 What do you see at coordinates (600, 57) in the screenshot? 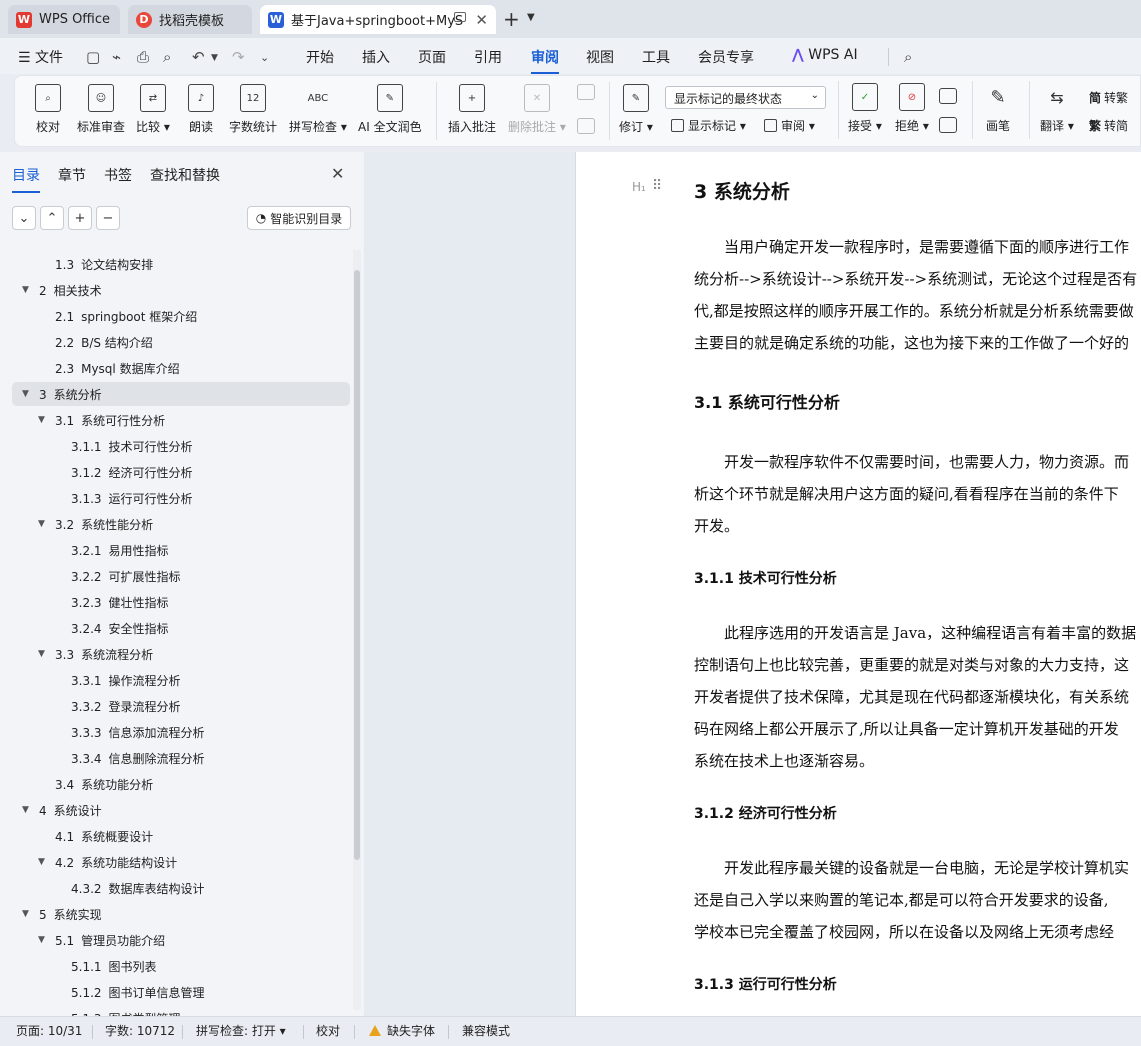
I see `menu-item-view: 视图` at bounding box center [600, 57].